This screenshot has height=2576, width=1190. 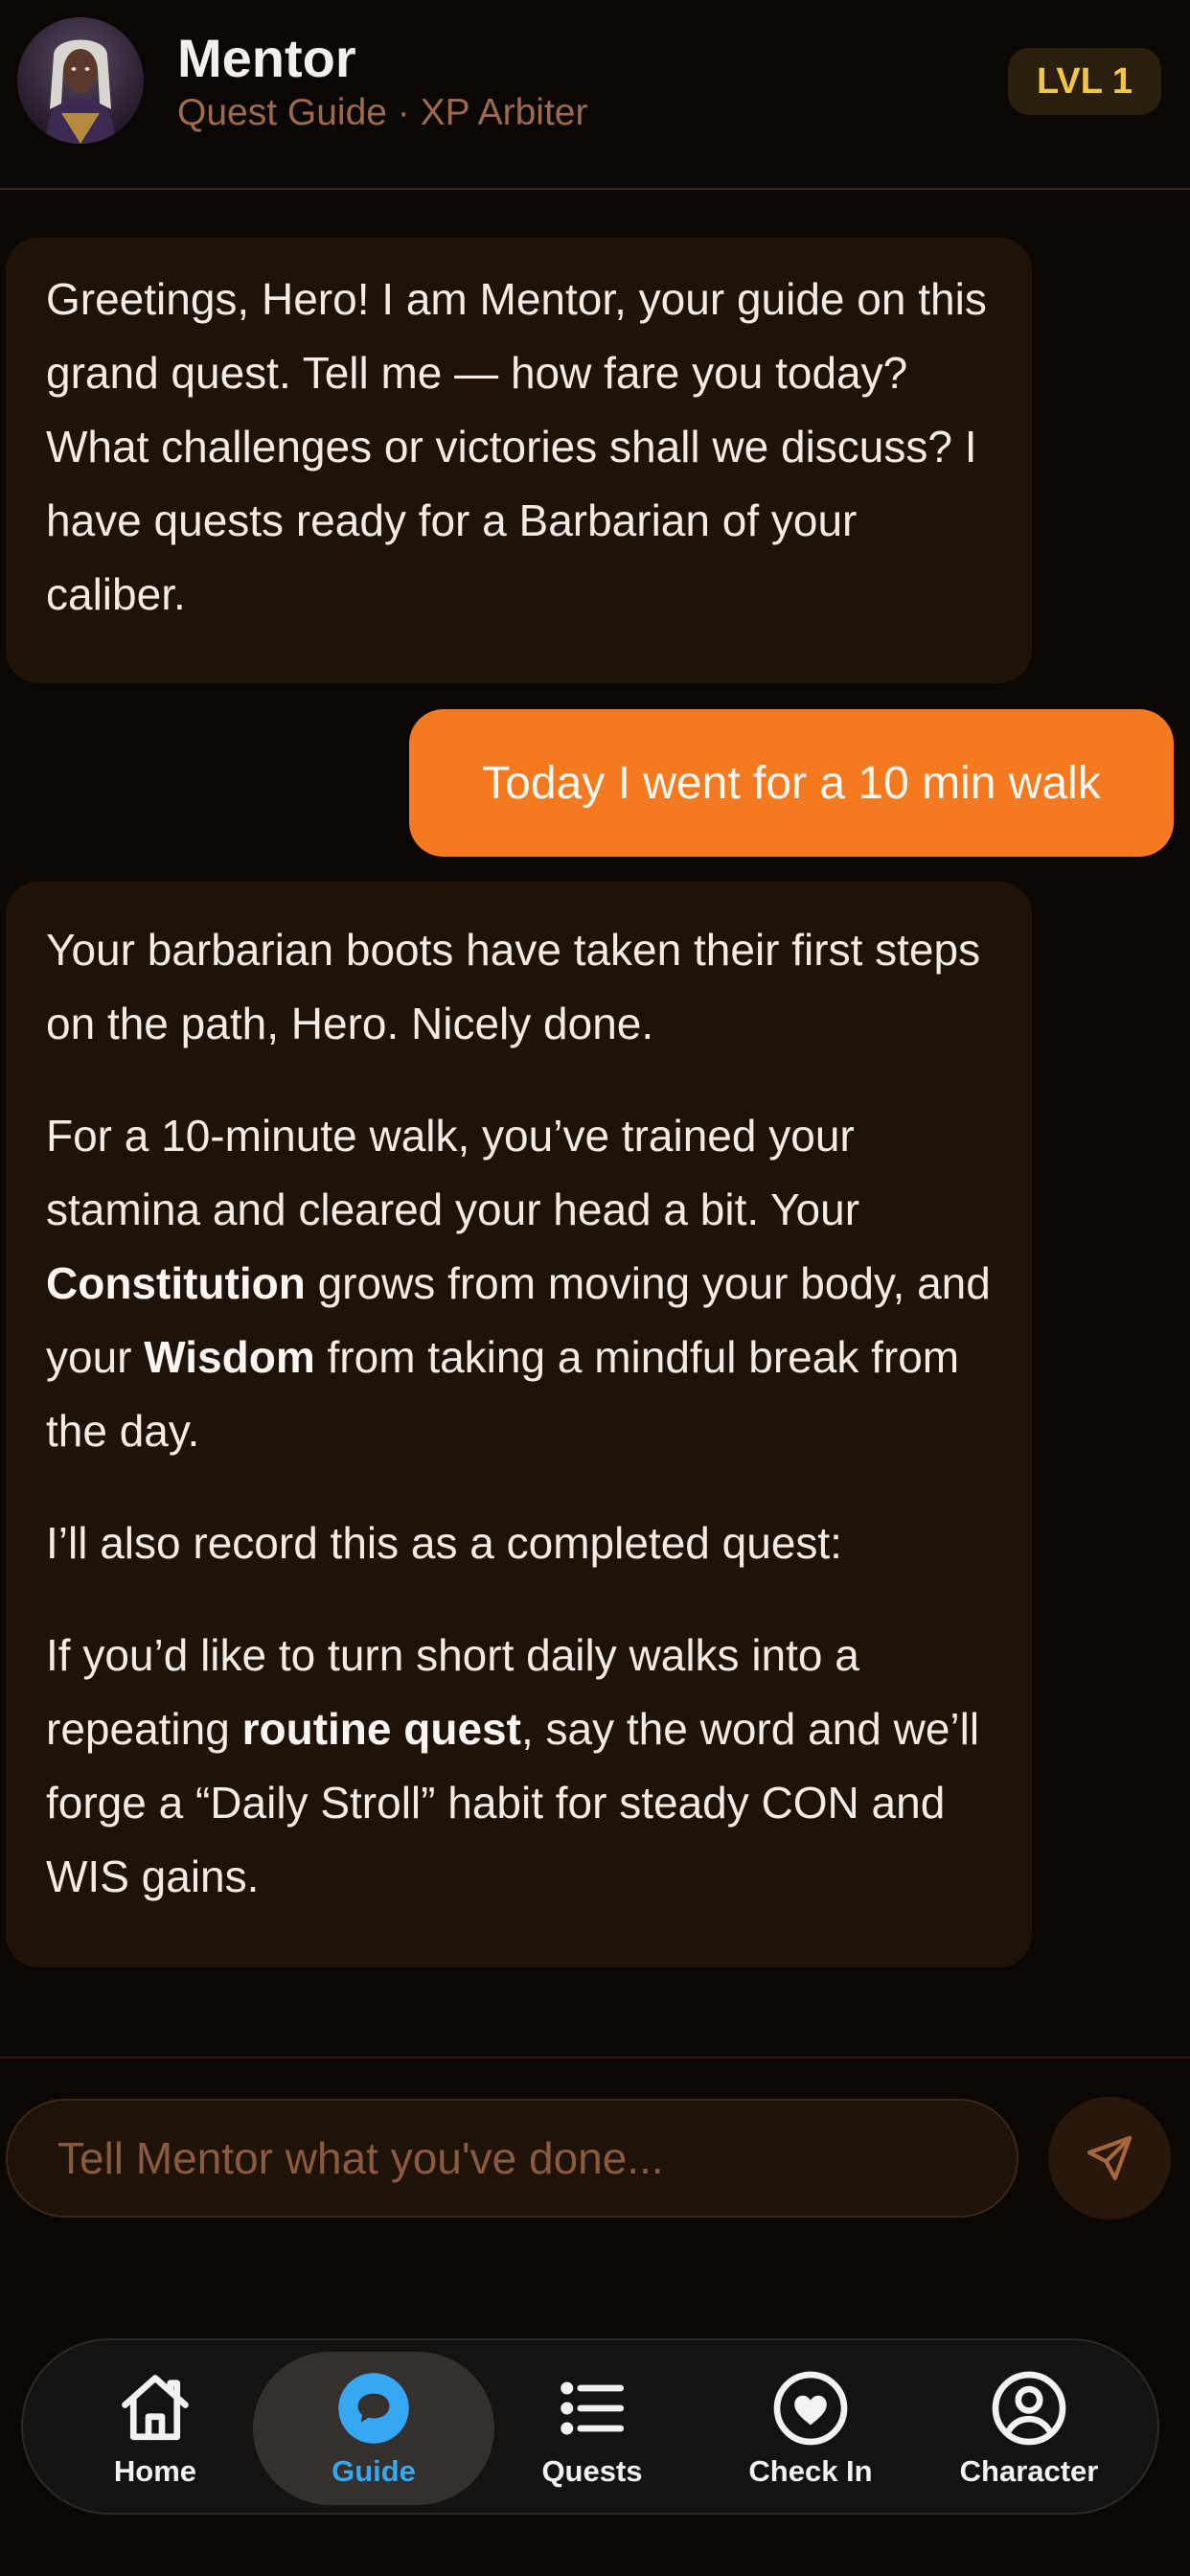 I want to click on user-message: Today I went for a 10 min walk, so click(x=792, y=783).